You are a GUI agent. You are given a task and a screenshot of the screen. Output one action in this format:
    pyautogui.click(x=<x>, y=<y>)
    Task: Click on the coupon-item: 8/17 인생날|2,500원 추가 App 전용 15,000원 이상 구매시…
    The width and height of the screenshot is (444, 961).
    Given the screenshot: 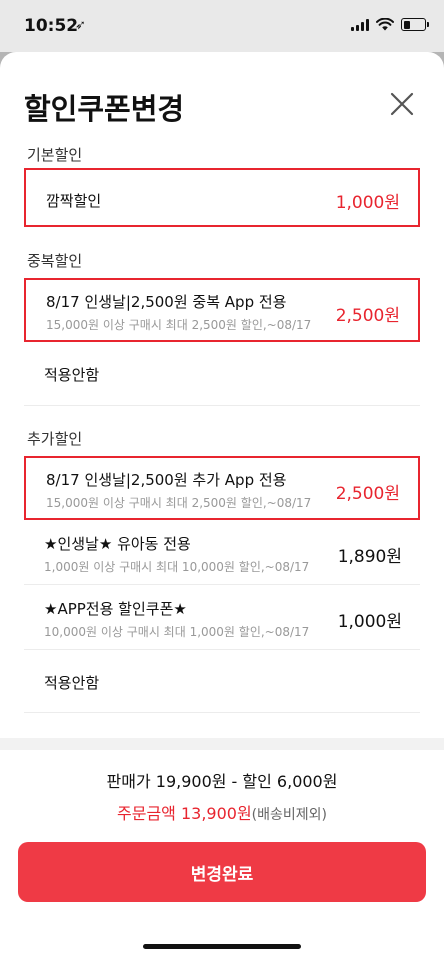 What is the action you would take?
    pyautogui.click(x=222, y=488)
    